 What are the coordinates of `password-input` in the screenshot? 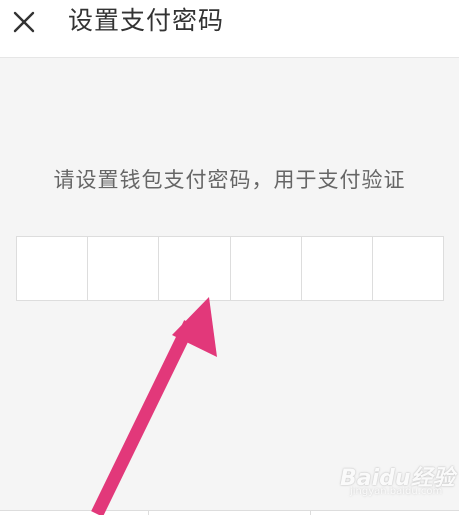 It's located at (230, 268).